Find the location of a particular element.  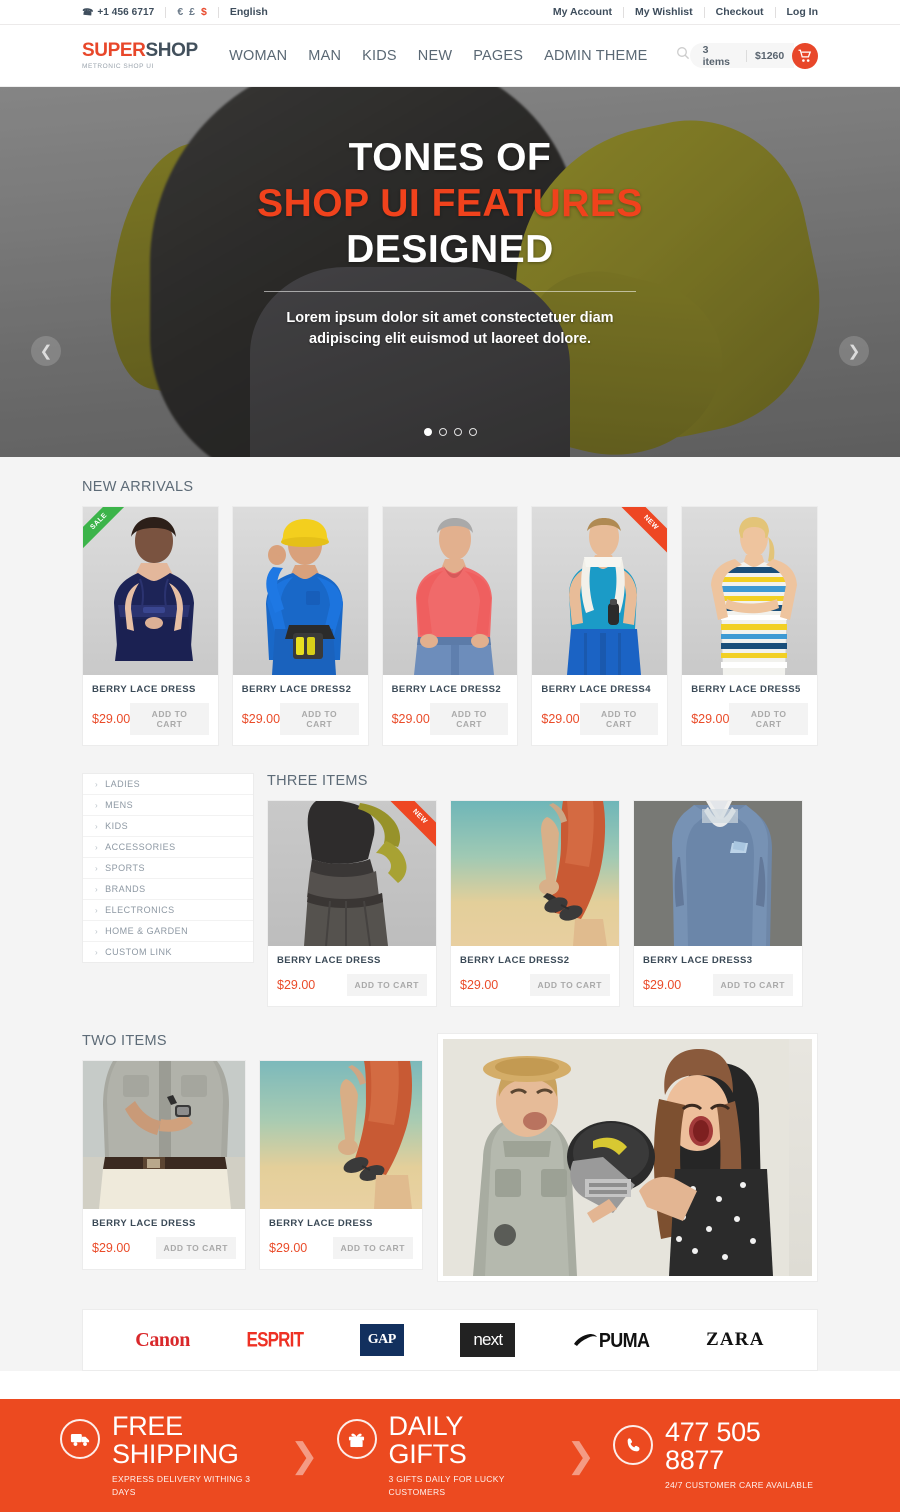

currency-eur: € is located at coordinates (180, 12).